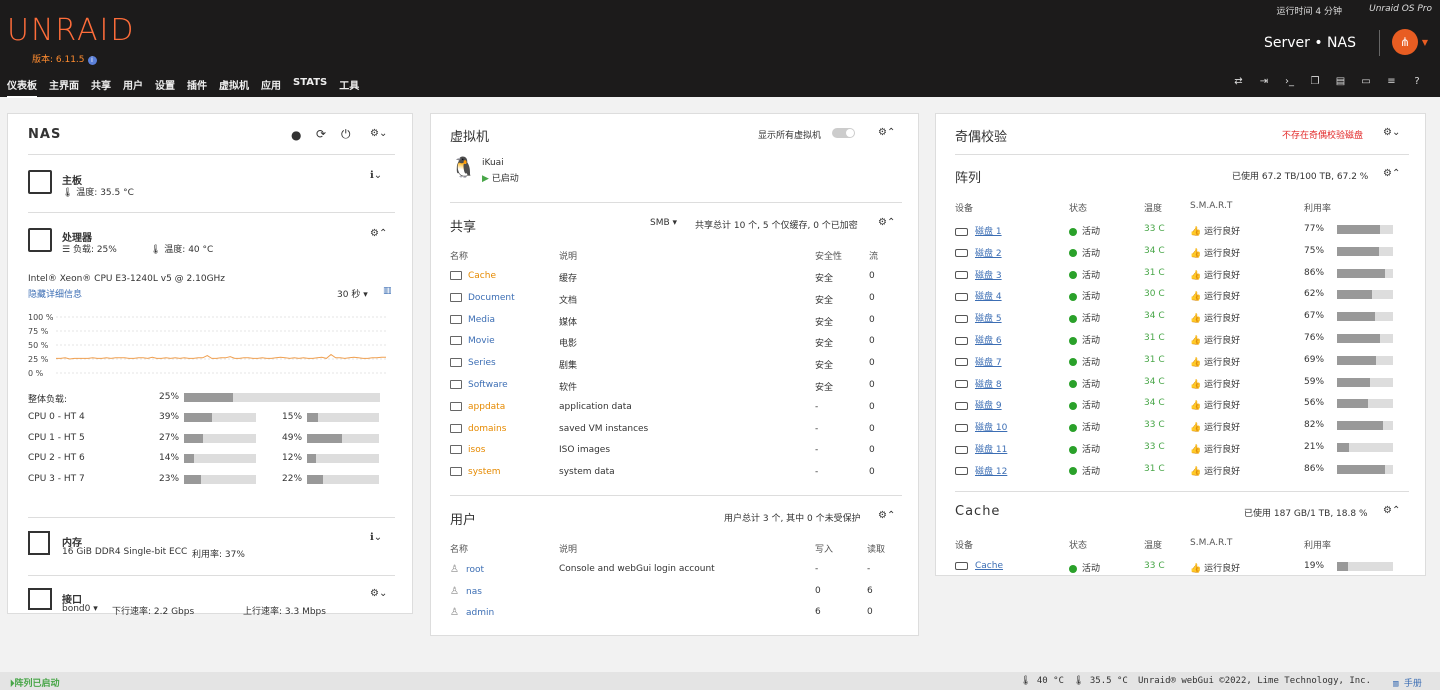  Describe the element at coordinates (234, 87) in the screenshot. I see `nav-tab: 虚拟机` at that location.